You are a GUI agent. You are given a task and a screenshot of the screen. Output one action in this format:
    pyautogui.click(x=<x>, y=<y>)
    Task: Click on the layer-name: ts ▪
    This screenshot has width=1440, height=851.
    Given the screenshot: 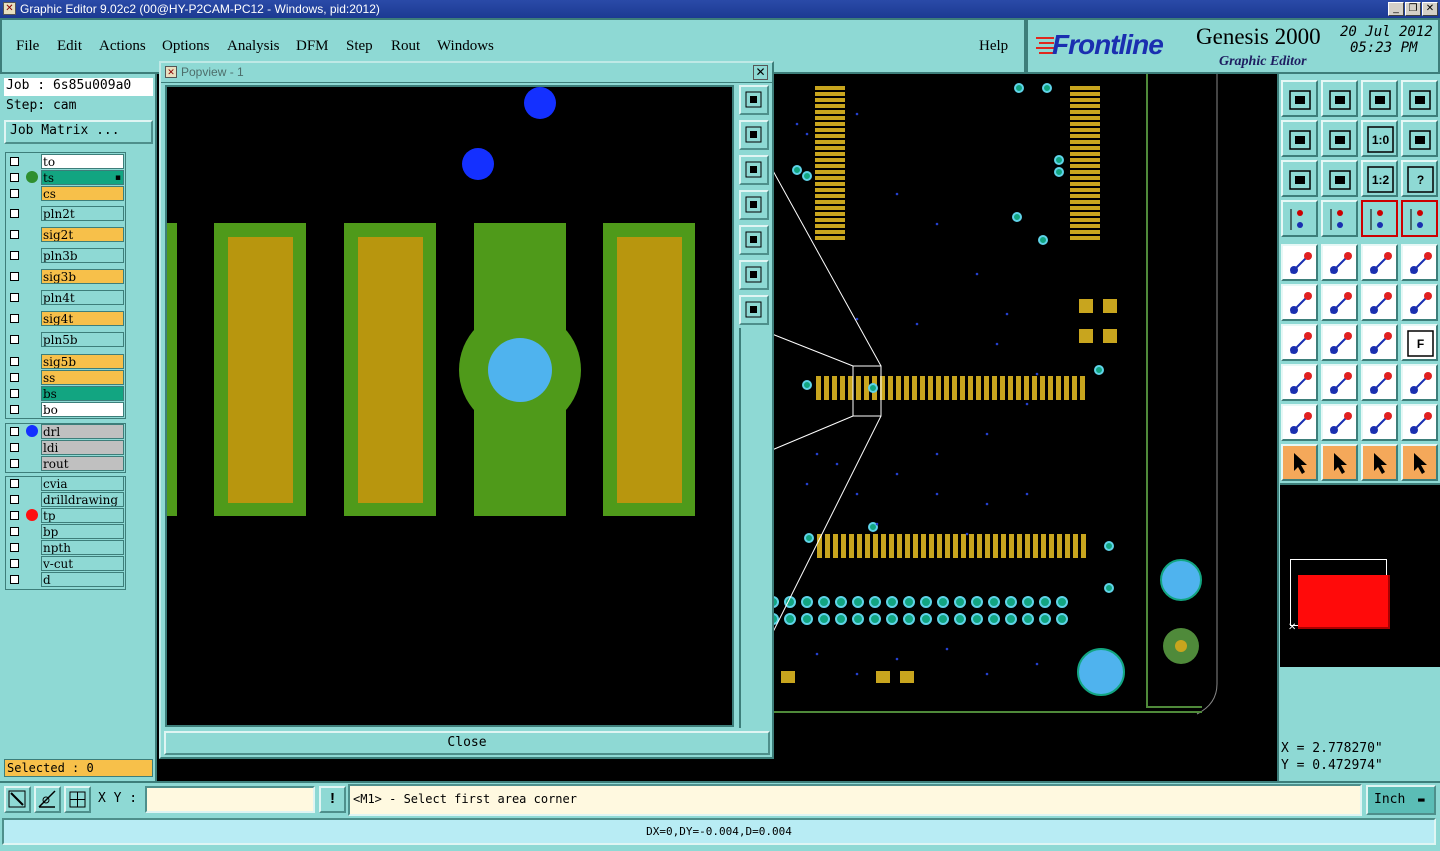 What is the action you would take?
    pyautogui.click(x=82, y=177)
    